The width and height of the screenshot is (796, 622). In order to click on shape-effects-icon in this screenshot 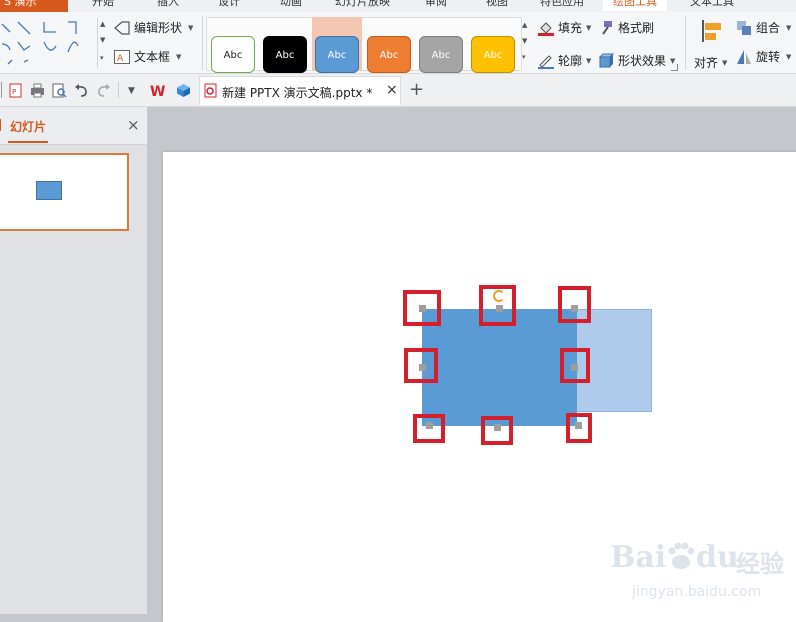, I will do `click(606, 60)`.